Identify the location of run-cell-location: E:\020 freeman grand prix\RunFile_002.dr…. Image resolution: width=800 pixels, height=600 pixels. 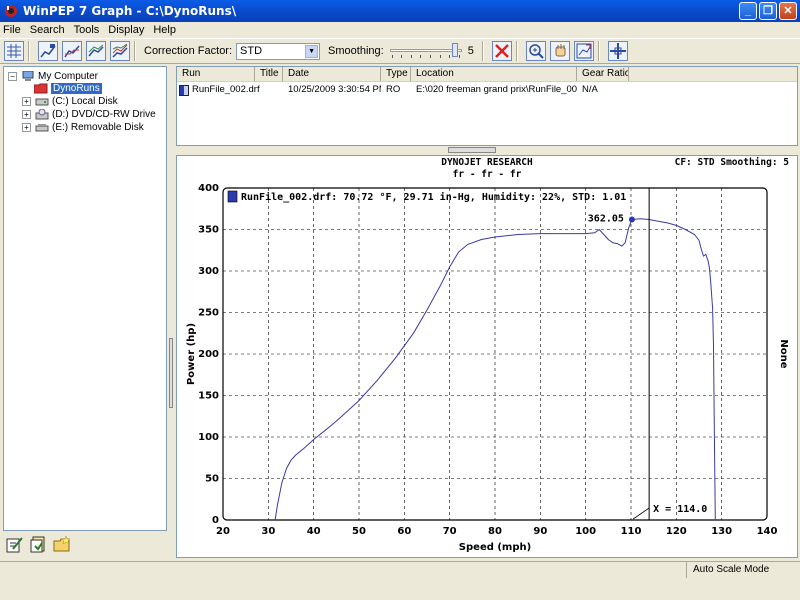
(496, 89).